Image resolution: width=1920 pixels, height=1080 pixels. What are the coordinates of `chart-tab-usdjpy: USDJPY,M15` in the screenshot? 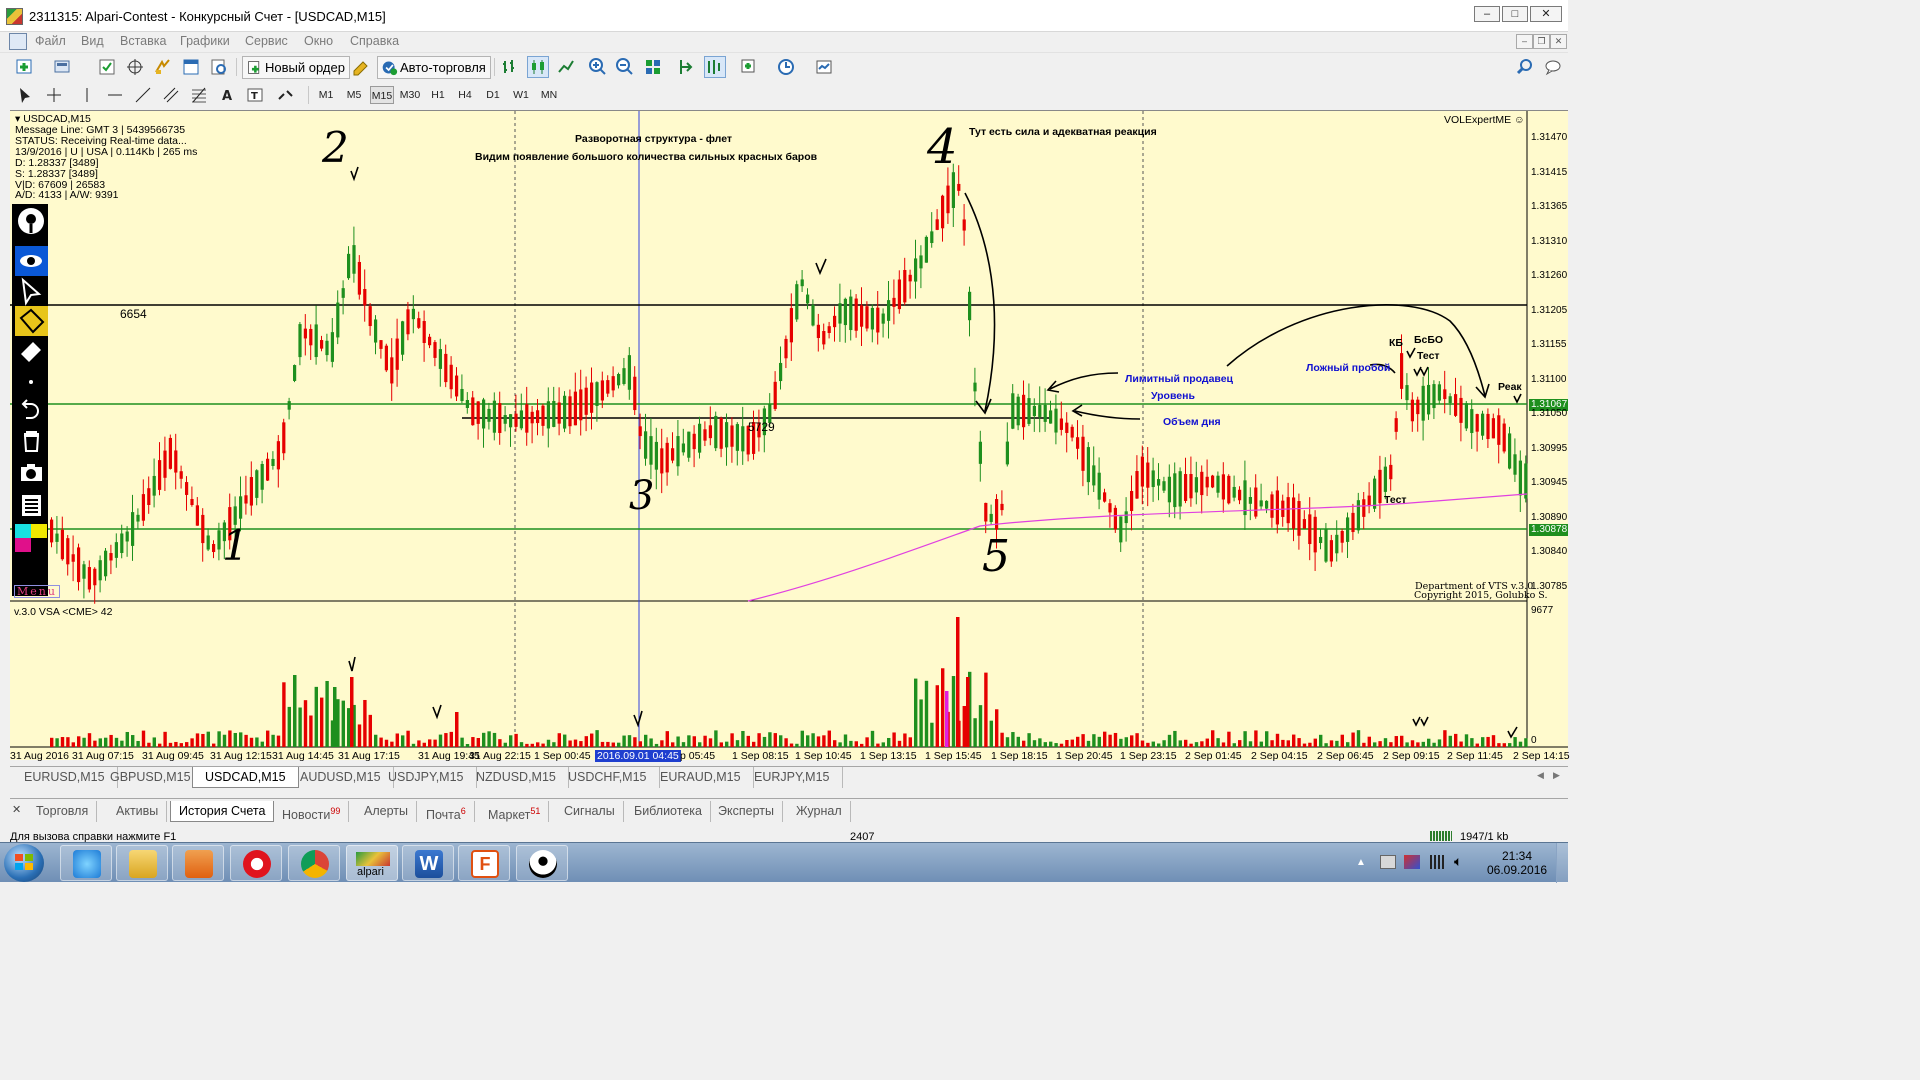 It's located at (426, 777).